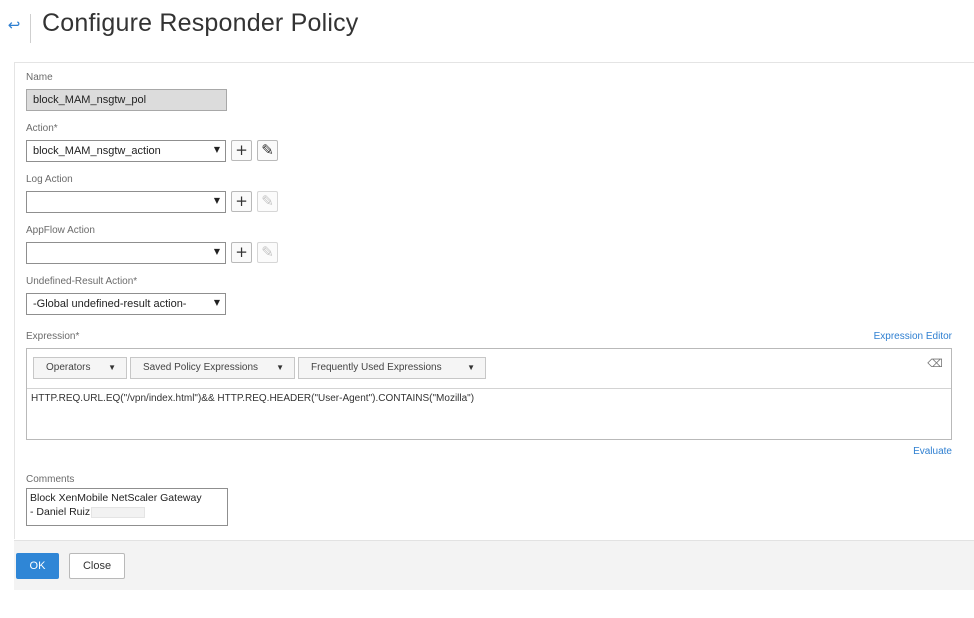  Describe the element at coordinates (200, 23) in the screenshot. I see `page-title: Configure Responder Policy` at that location.